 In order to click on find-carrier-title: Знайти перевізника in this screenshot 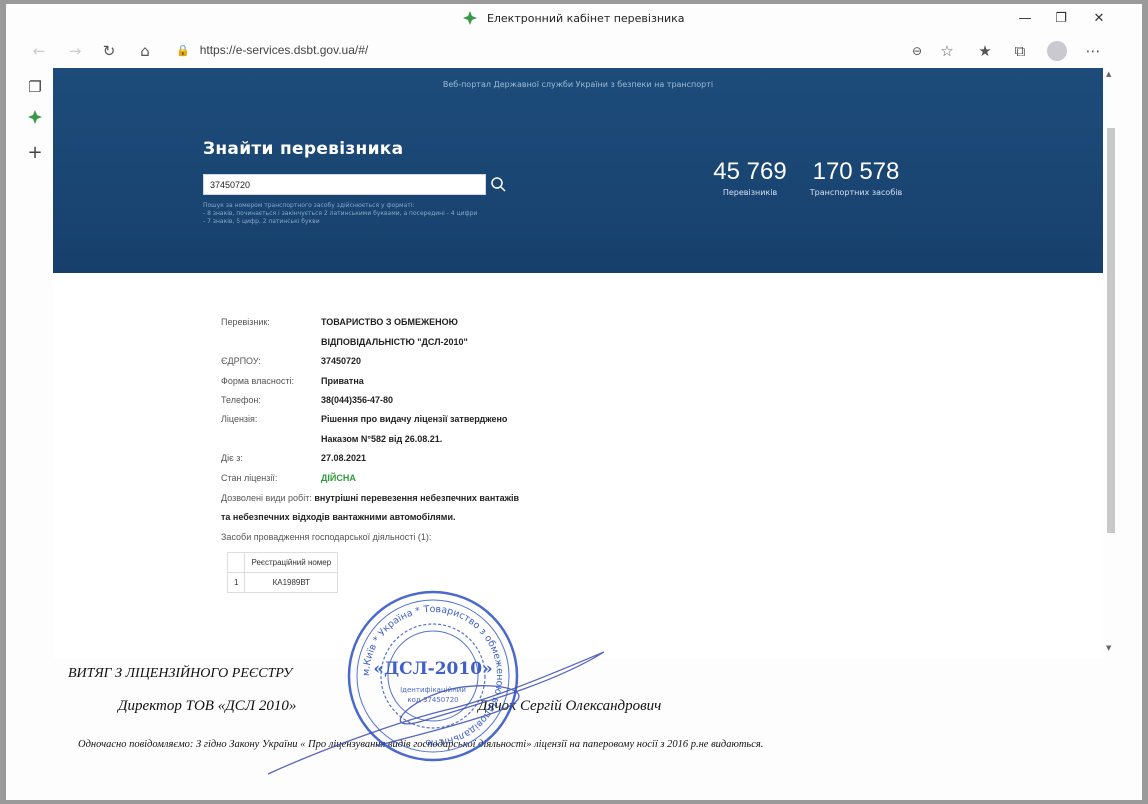, I will do `click(303, 149)`.